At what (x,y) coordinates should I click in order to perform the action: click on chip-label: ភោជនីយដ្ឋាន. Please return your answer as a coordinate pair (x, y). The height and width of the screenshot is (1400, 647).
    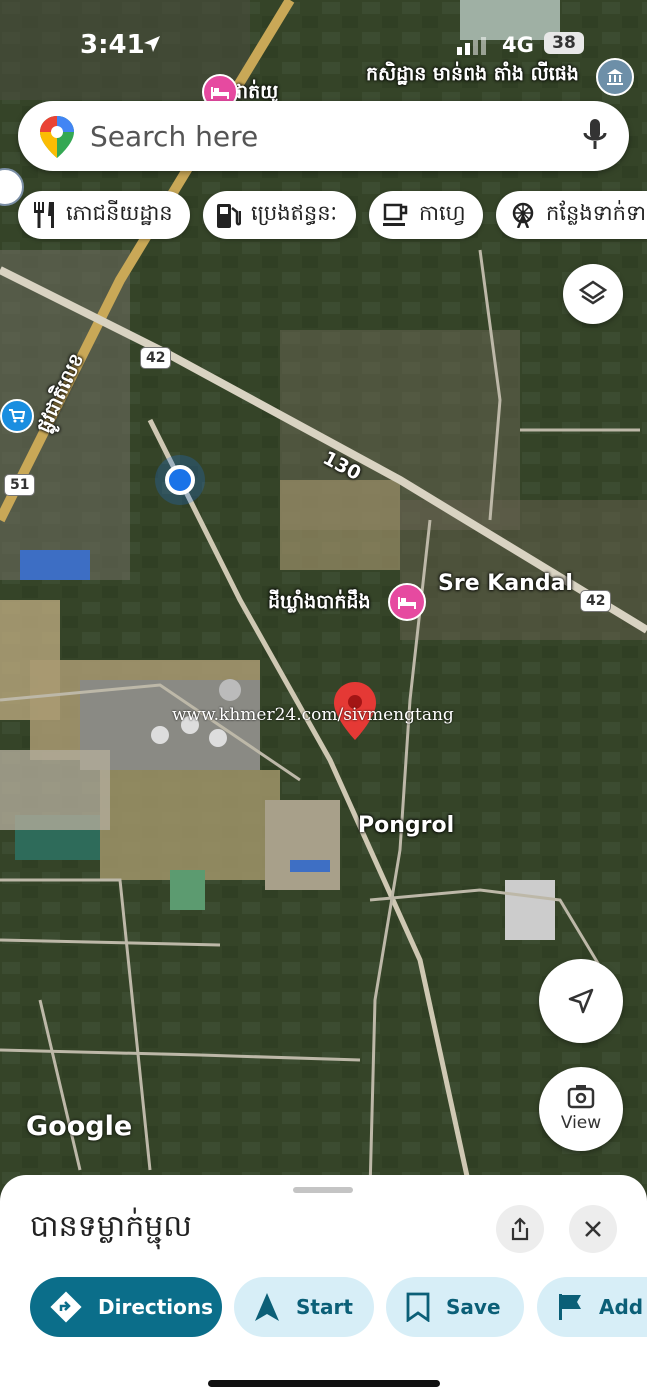
    Looking at the image, I should click on (119, 212).